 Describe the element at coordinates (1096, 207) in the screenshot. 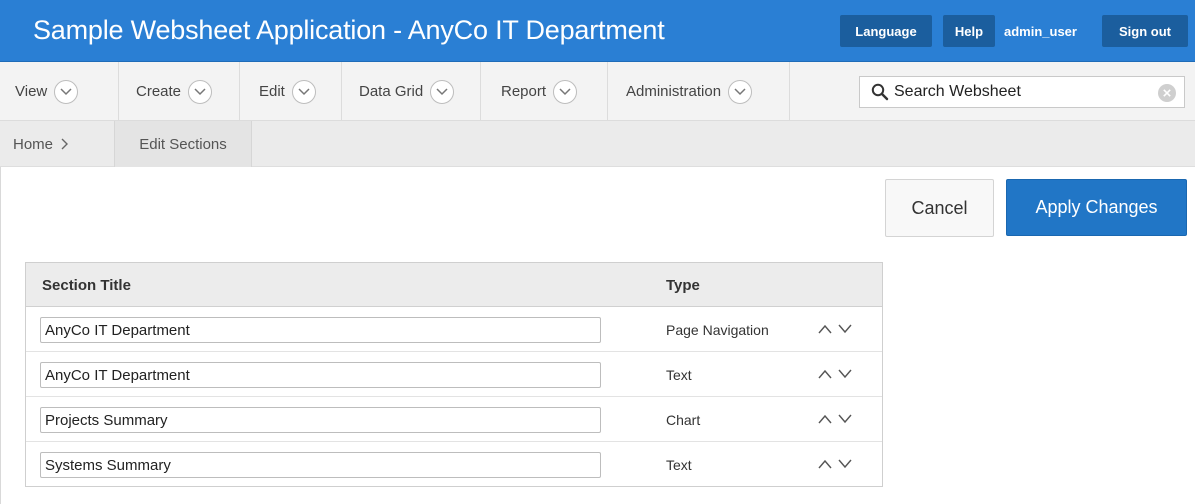

I see `apply-changes-button: Apply Changes` at that location.